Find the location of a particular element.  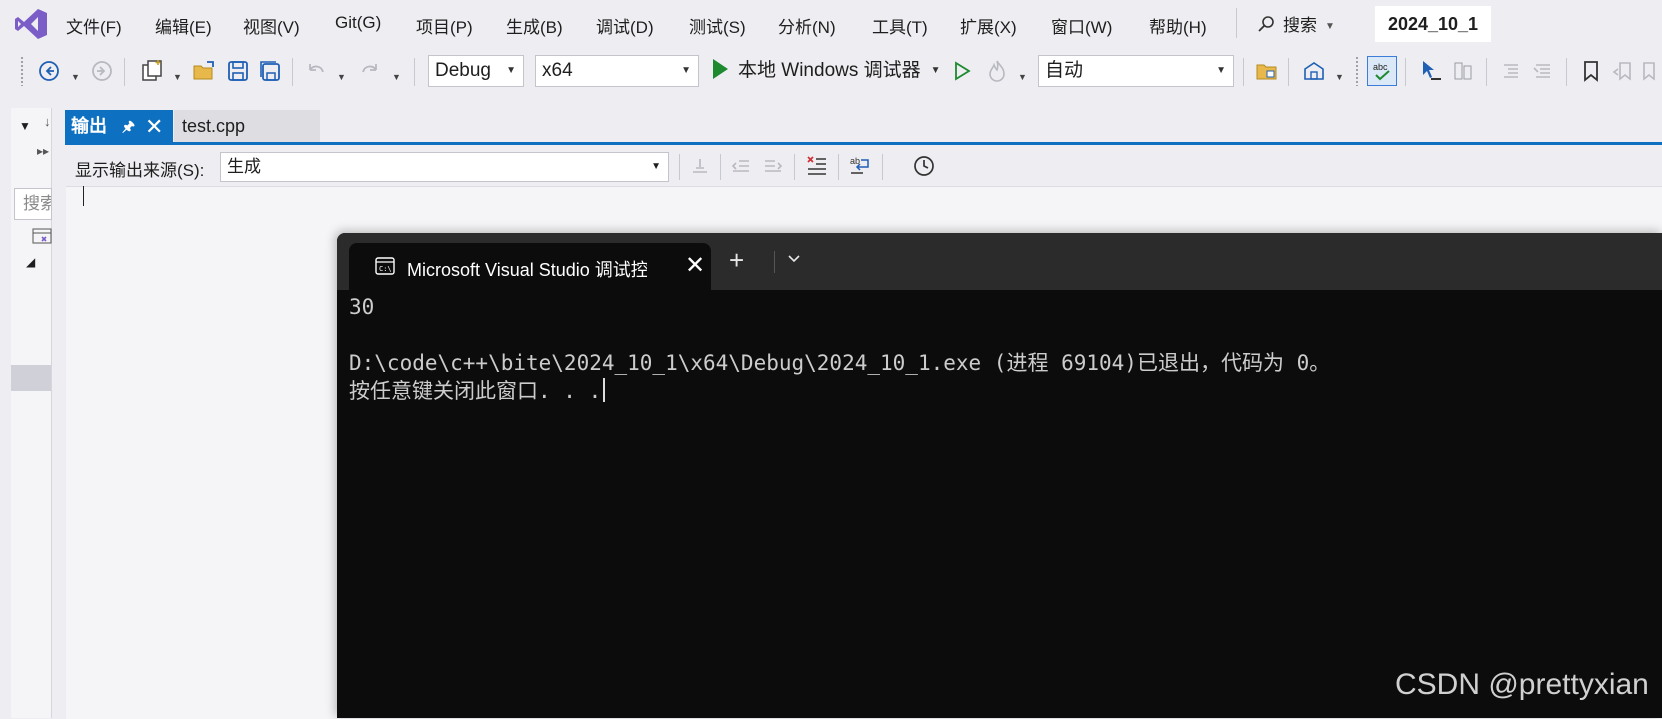

menu-view: 视图(V) is located at coordinates (271, 25).